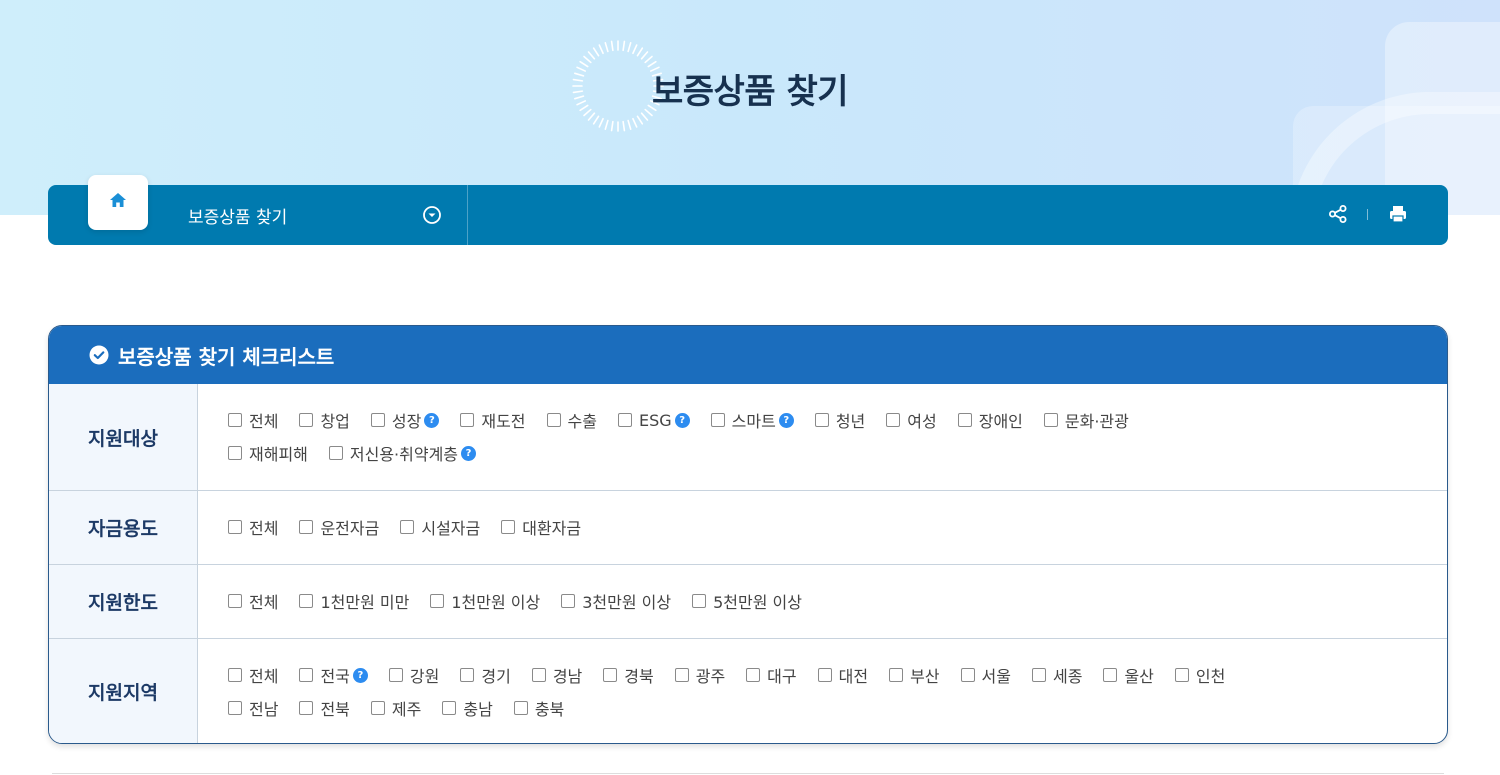 This screenshot has width=1500, height=775. Describe the element at coordinates (118, 202) in the screenshot. I see `home-button` at that location.